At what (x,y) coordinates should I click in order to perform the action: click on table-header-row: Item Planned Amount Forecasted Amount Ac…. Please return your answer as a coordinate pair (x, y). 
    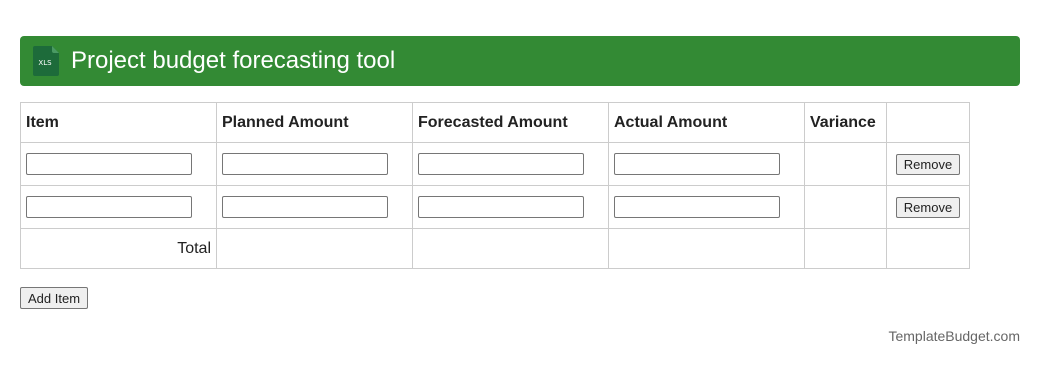
    Looking at the image, I should click on (495, 122).